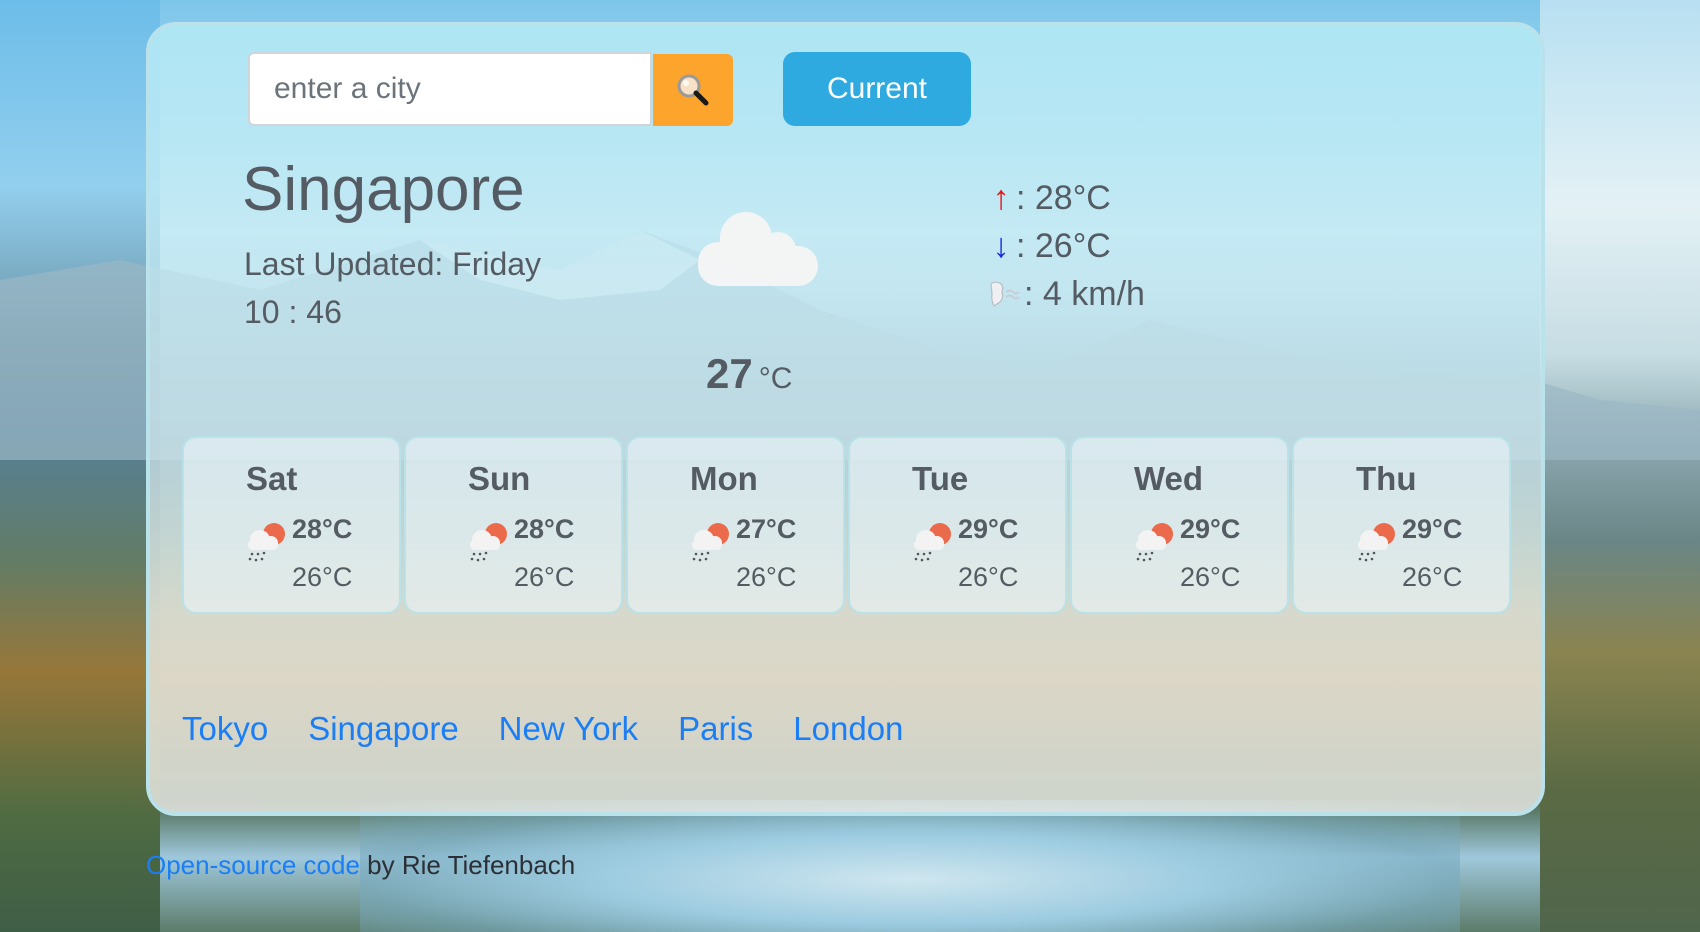 This screenshot has height=932, width=1700. Describe the element at coordinates (1169, 478) in the screenshot. I see `forecast-day-name: Wed` at that location.